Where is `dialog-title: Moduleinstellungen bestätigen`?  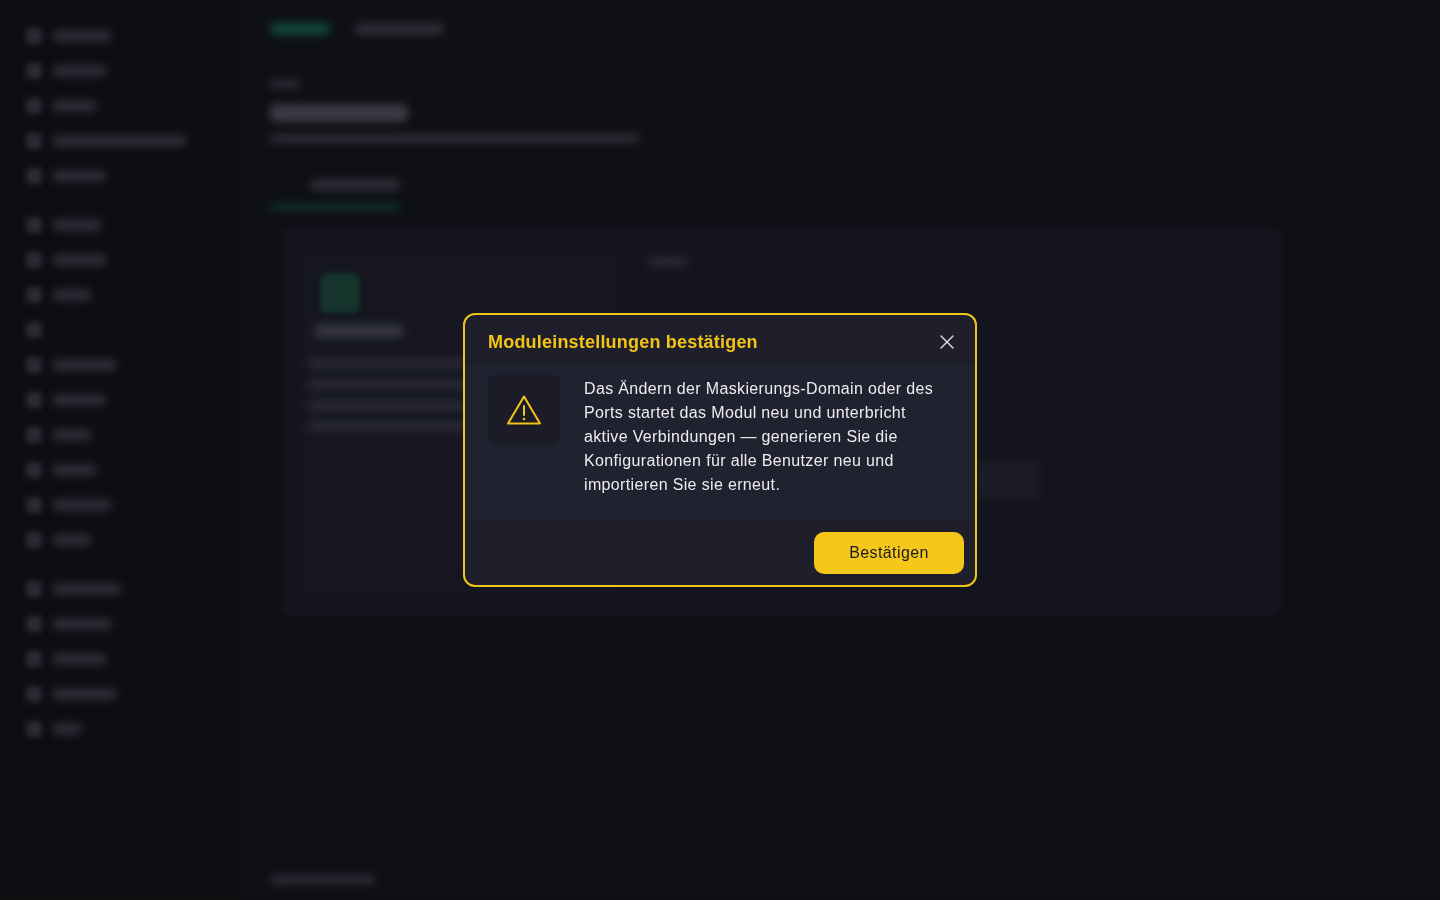 dialog-title: Moduleinstellungen bestätigen is located at coordinates (623, 342).